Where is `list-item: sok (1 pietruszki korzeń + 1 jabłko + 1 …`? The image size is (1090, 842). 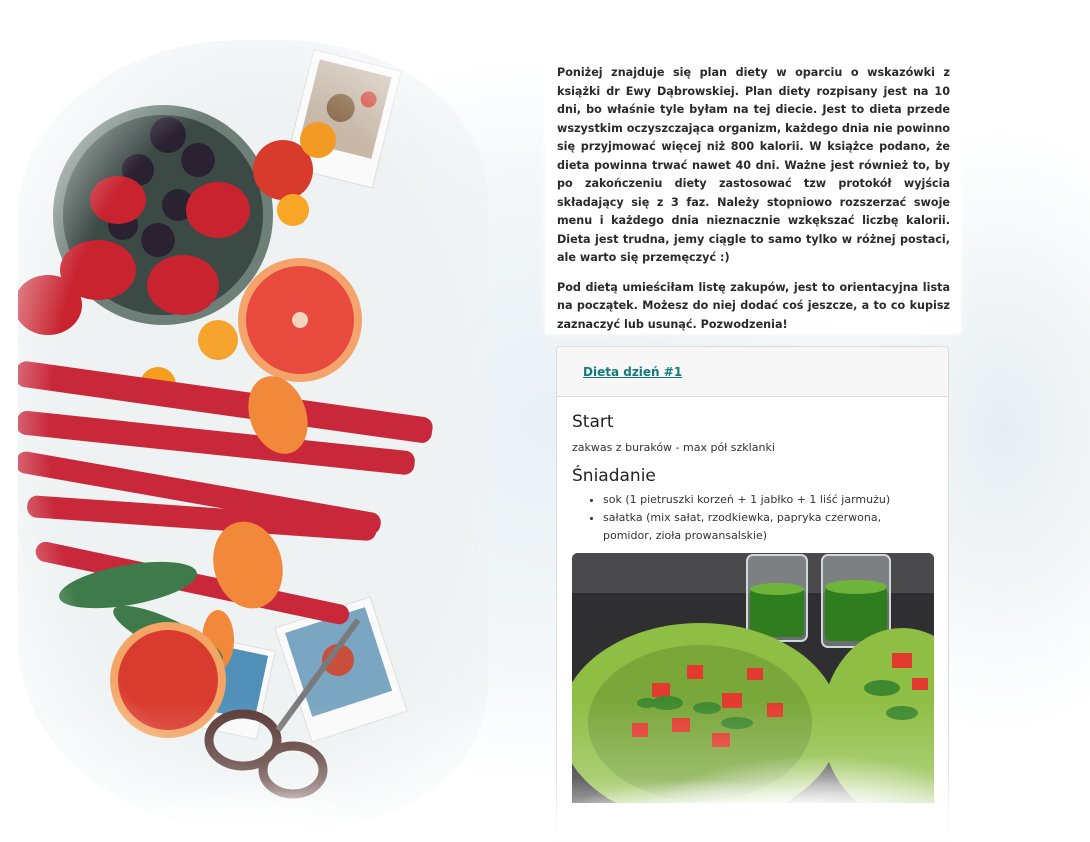
list-item: sok (1 pietruszki korzeń + 1 jabłko + 1 … is located at coordinates (768, 500).